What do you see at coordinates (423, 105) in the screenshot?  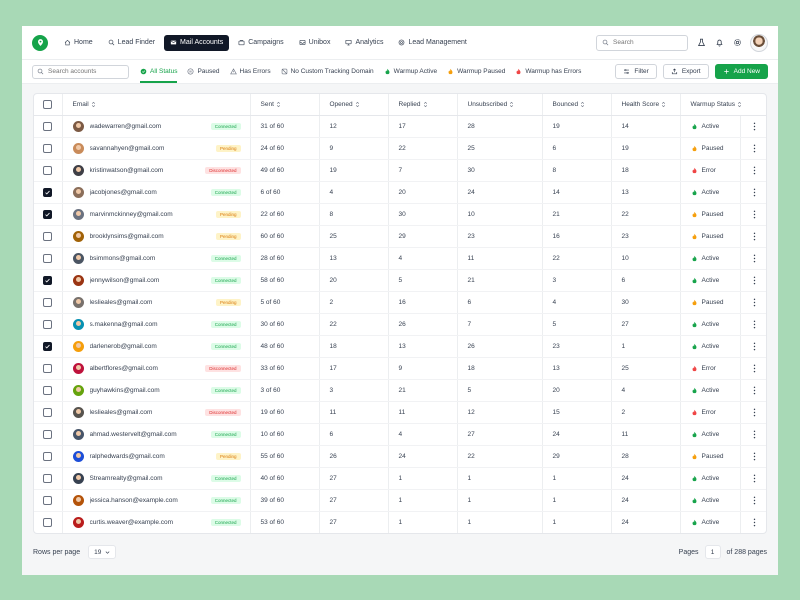 I see `column-replied: Replied` at bounding box center [423, 105].